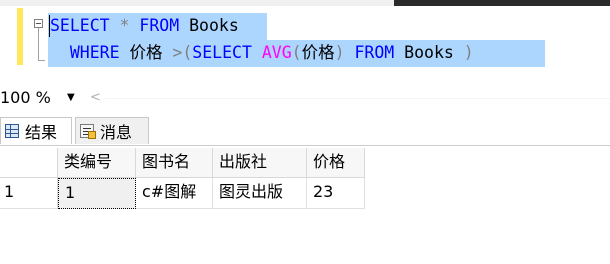  What do you see at coordinates (276, 52) in the screenshot?
I see `function-avg: AVG` at bounding box center [276, 52].